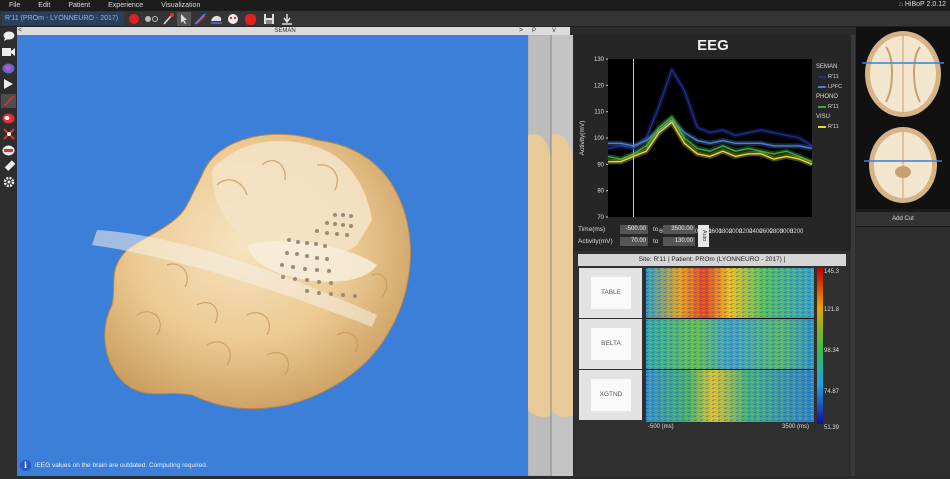 This screenshot has height=479, width=950. Describe the element at coordinates (184, 19) in the screenshot. I see `cursor-select-icon` at that location.